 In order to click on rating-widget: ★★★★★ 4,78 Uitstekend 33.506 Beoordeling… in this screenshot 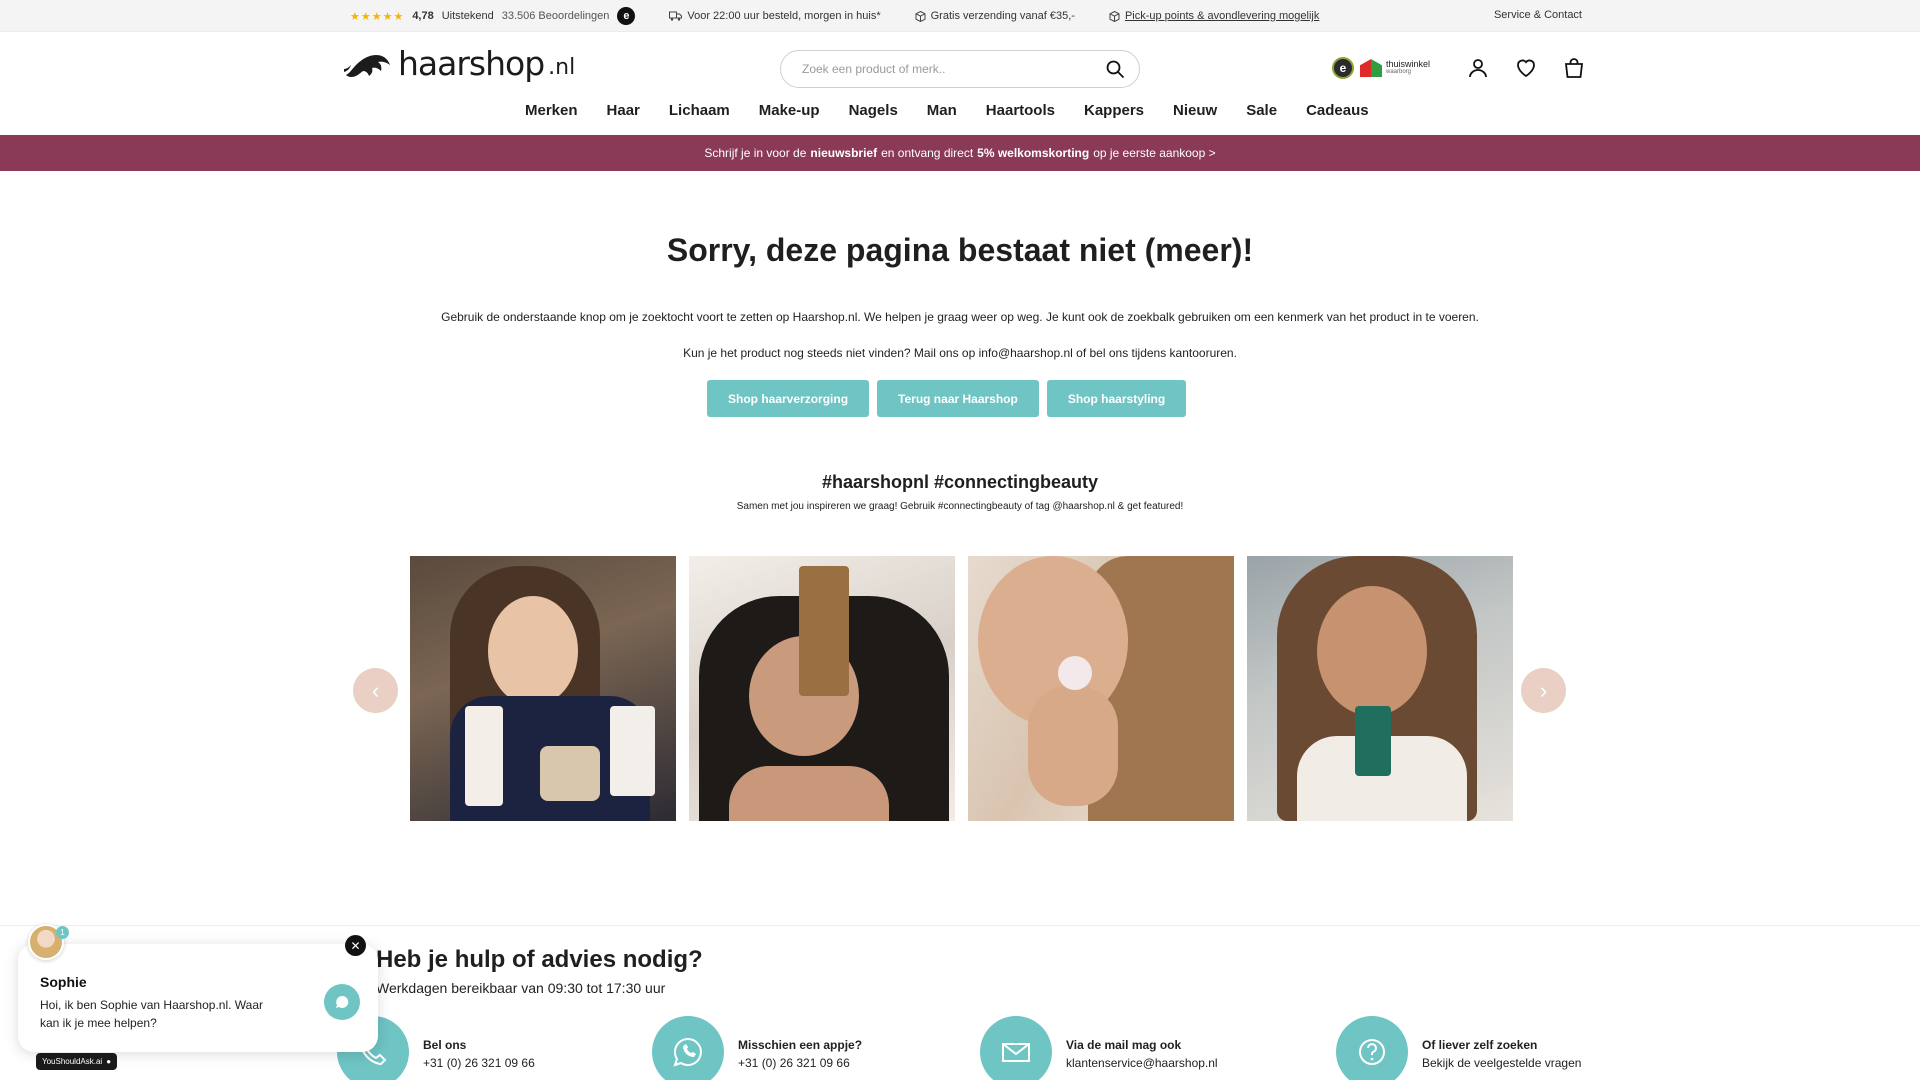, I will do `click(493, 16)`.